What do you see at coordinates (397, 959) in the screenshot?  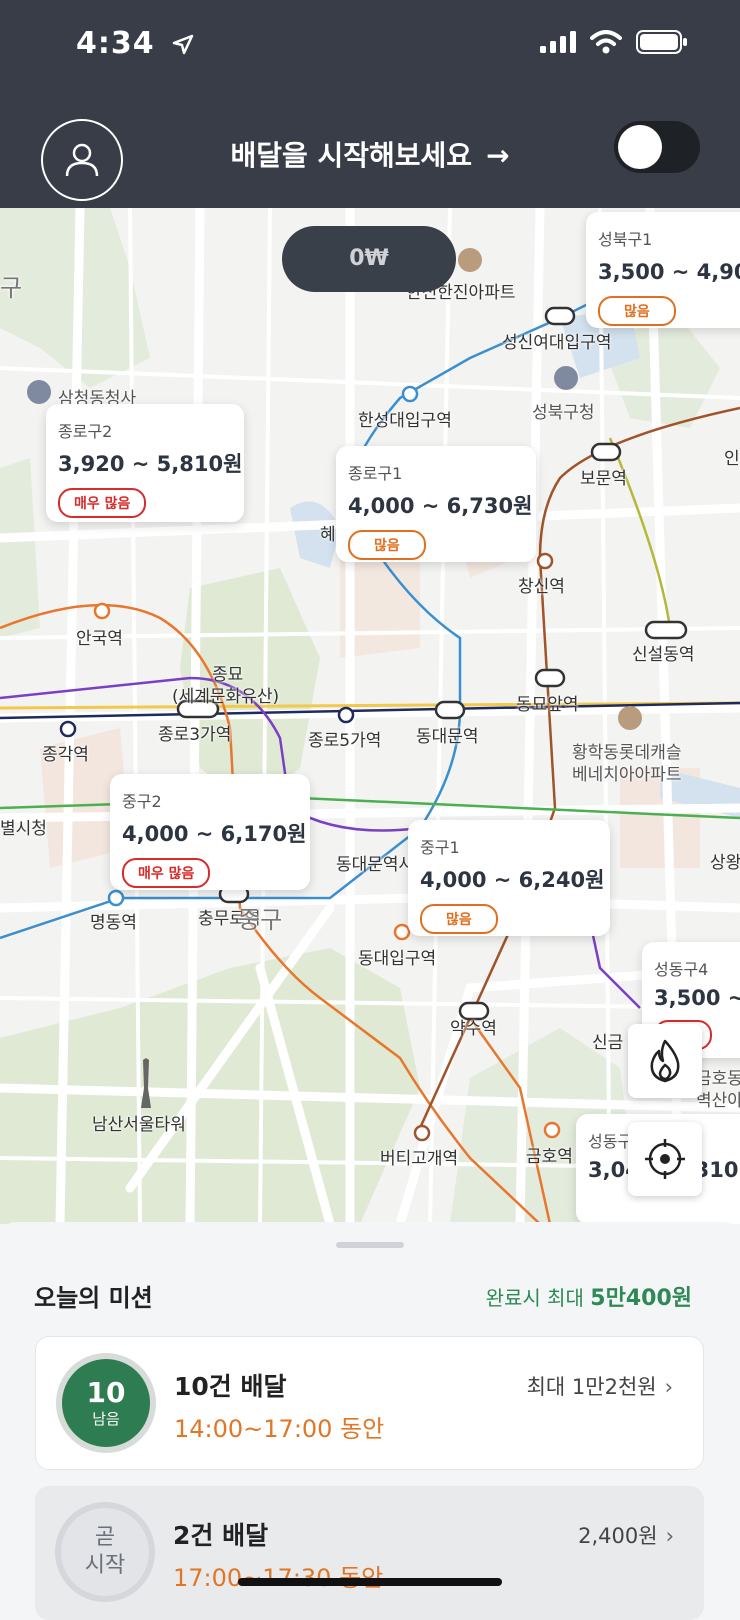 I see `place-label: 동대입구역` at bounding box center [397, 959].